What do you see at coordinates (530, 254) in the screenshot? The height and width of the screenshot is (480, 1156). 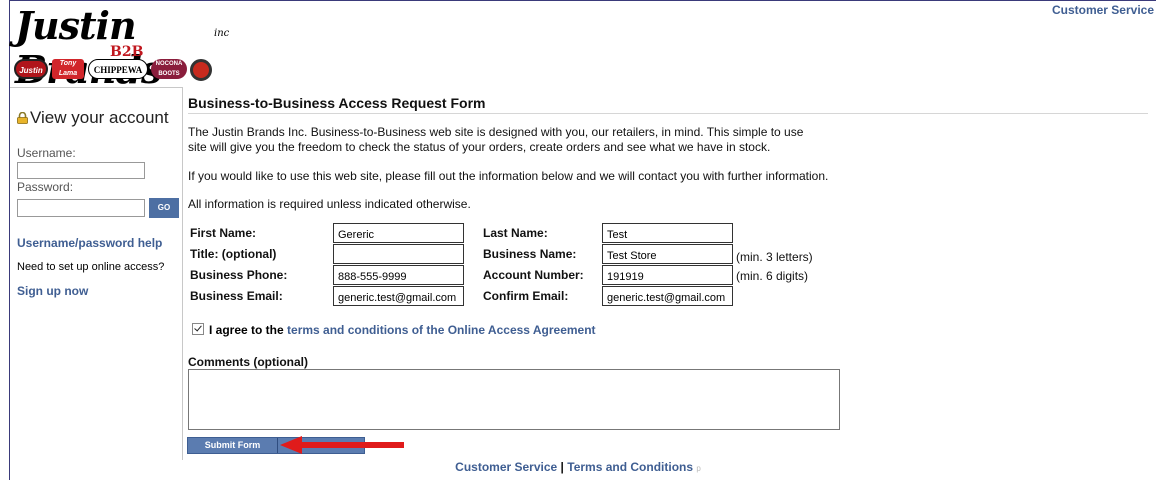 I see `business-name-label: Business Name:` at bounding box center [530, 254].